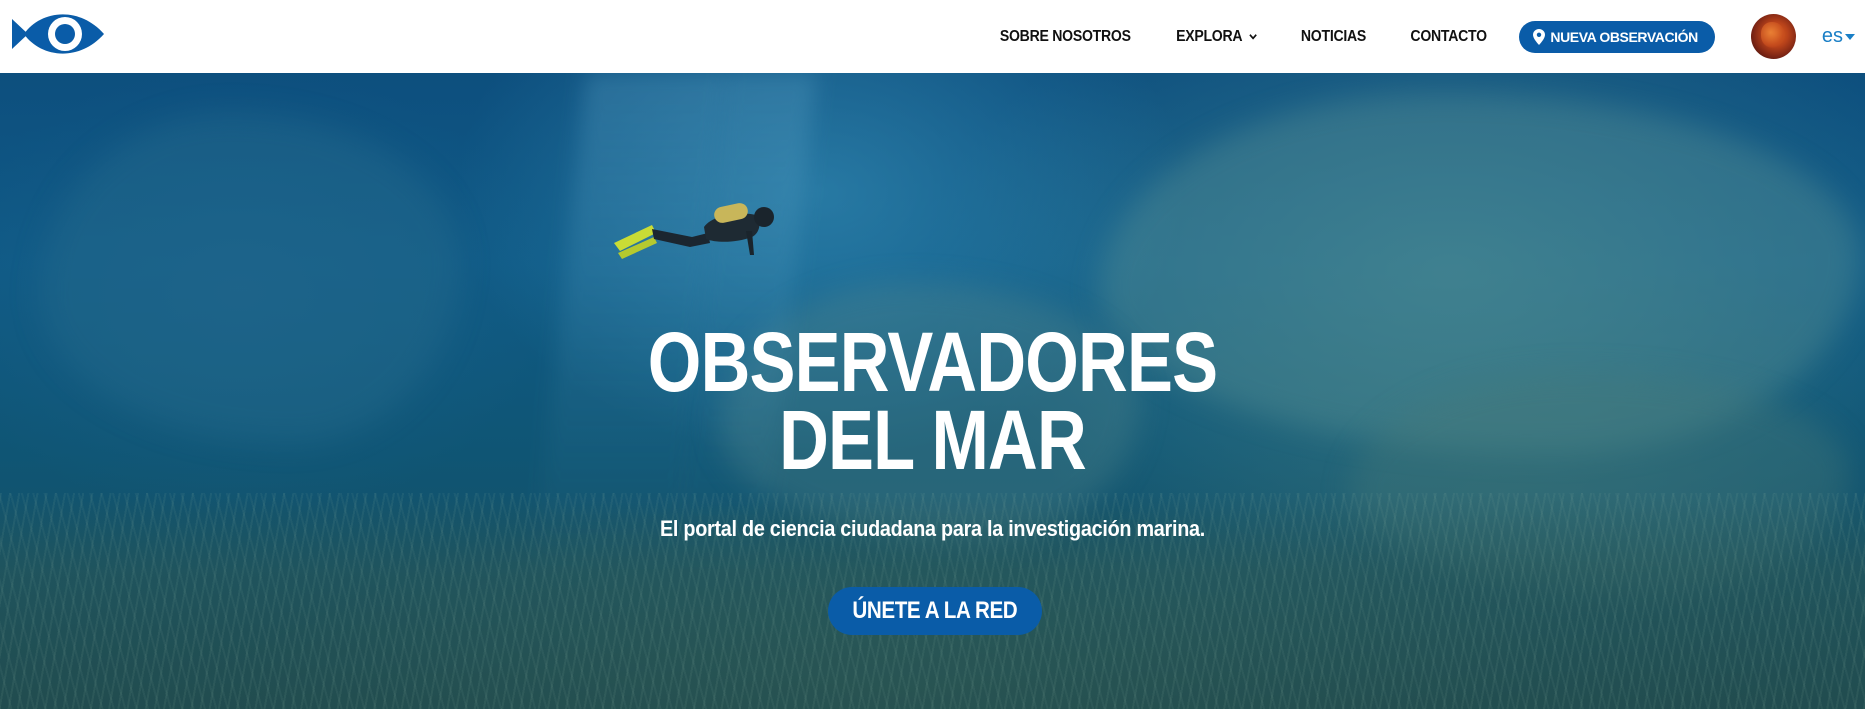 The width and height of the screenshot is (1865, 709). What do you see at coordinates (1332, 37) in the screenshot?
I see `nav-news-link: NOTICIAS` at bounding box center [1332, 37].